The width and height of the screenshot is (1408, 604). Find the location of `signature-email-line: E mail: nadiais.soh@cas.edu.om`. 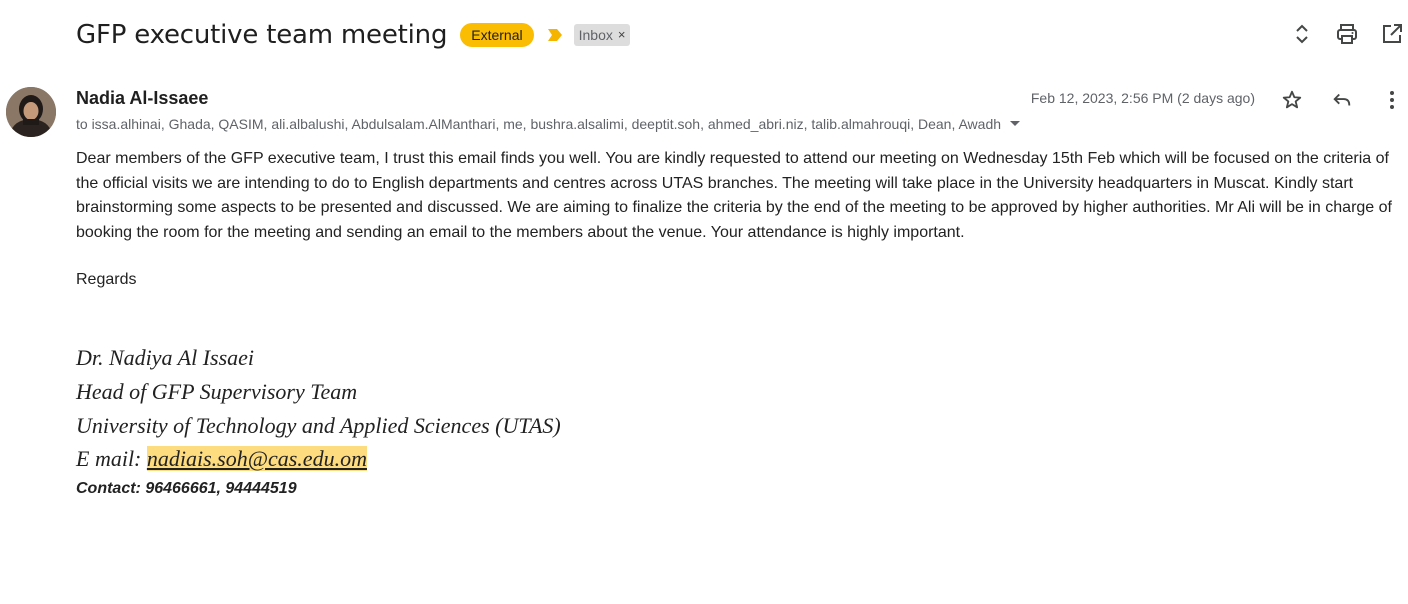

signature-email-line: E mail: nadiais.soh@cas.edu.om is located at coordinates (221, 459).